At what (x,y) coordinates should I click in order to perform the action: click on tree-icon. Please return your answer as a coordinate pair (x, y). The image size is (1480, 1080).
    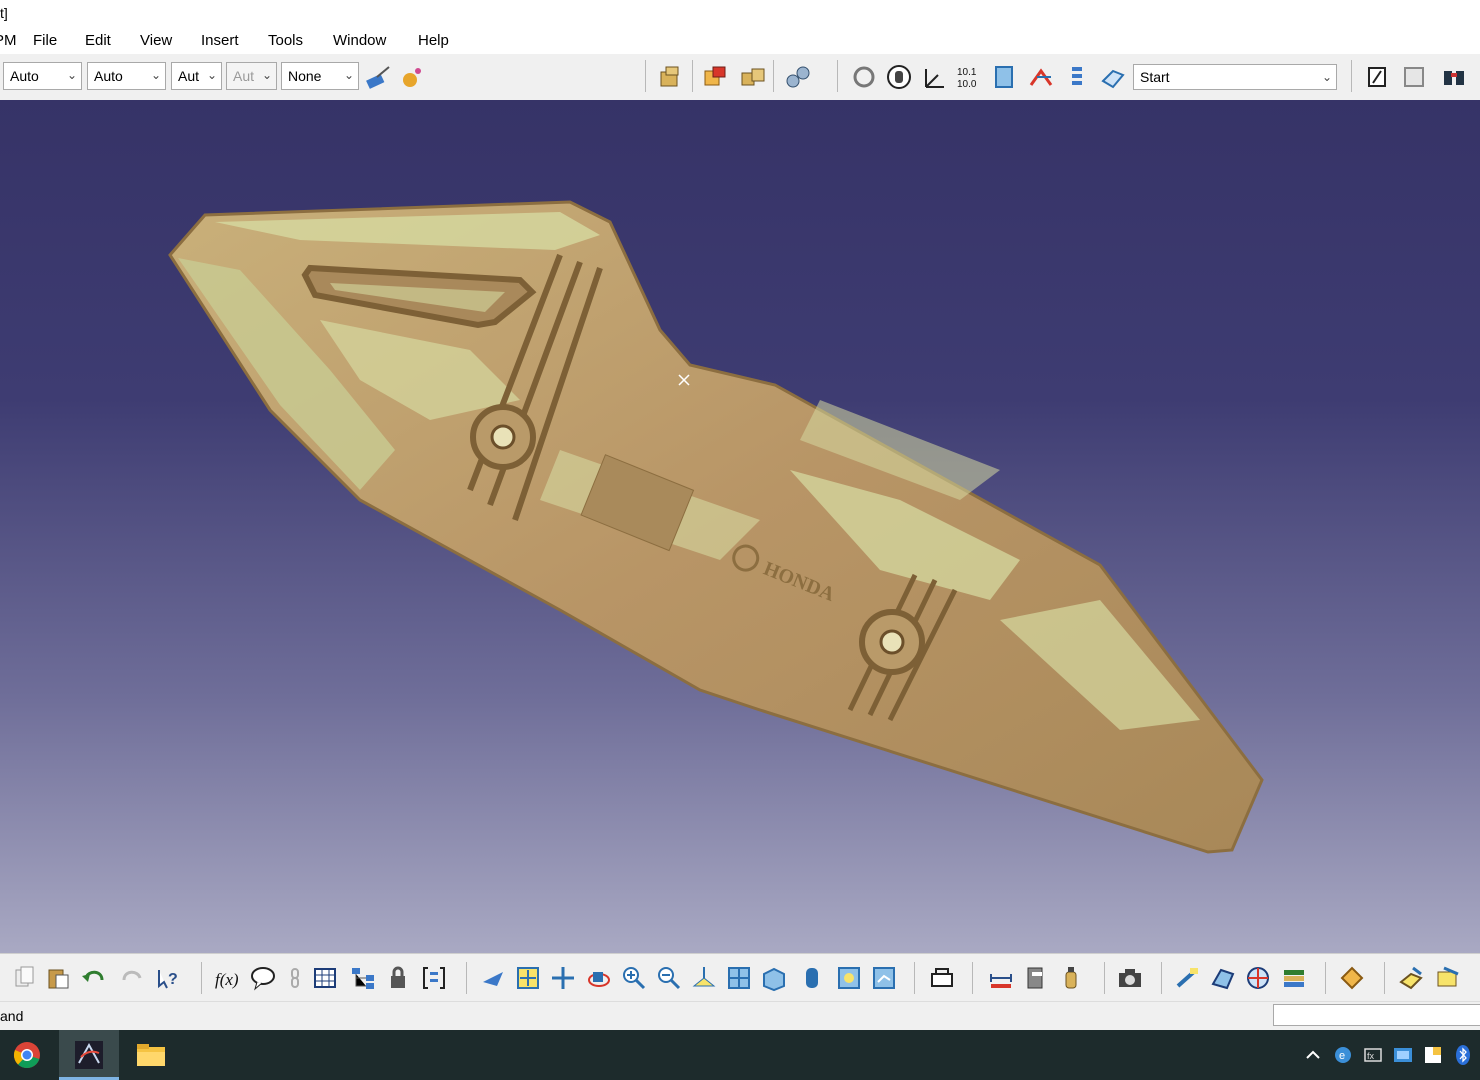
    Looking at the image, I should click on (363, 978).